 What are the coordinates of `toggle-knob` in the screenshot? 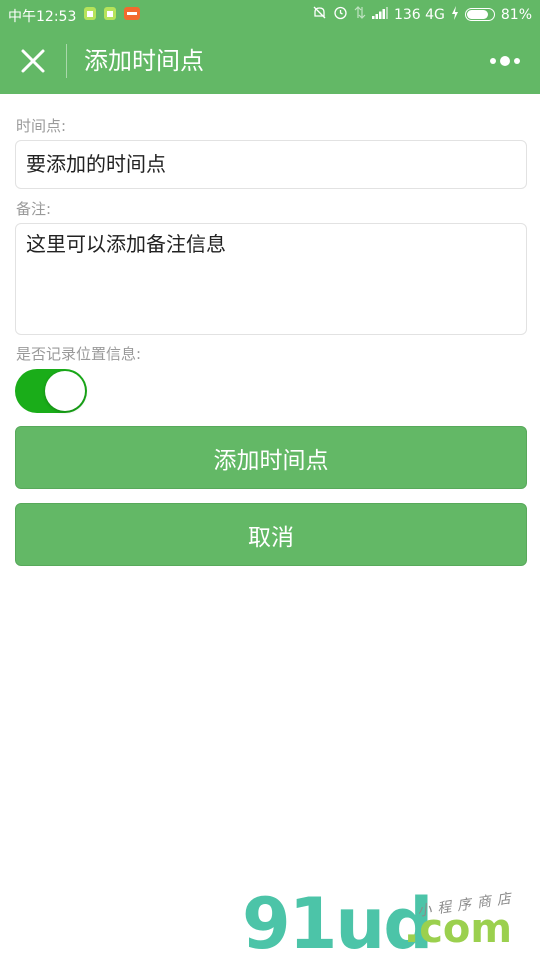 It's located at (65, 391).